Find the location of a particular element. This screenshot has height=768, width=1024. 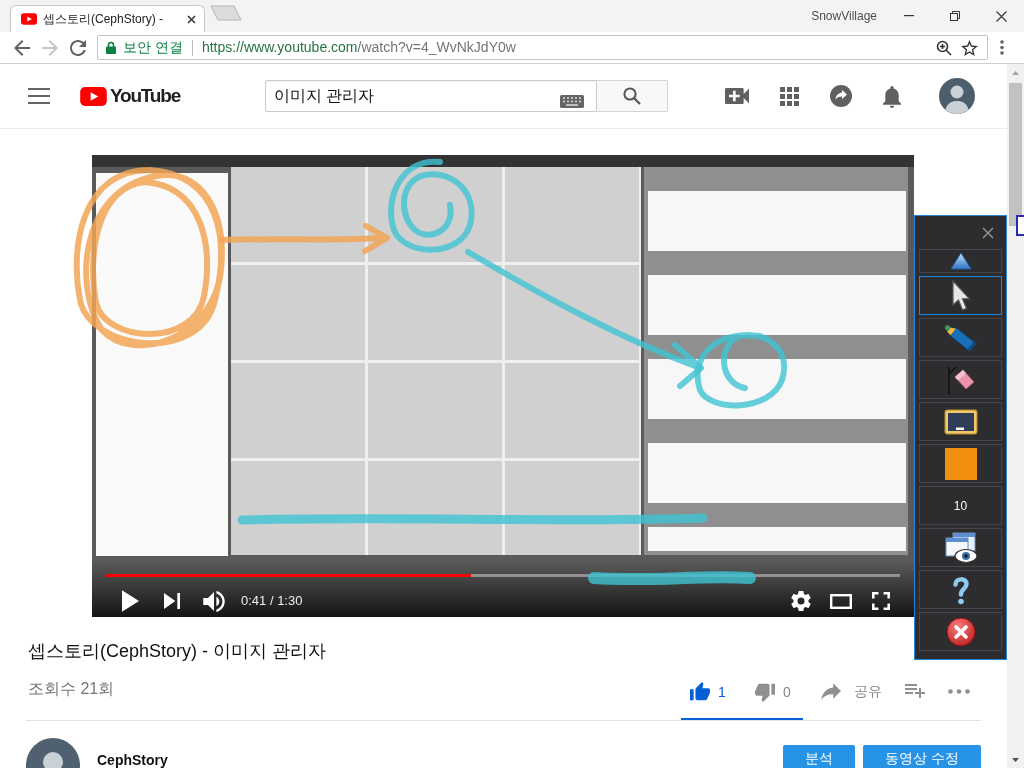

search-icon is located at coordinates (632, 96).